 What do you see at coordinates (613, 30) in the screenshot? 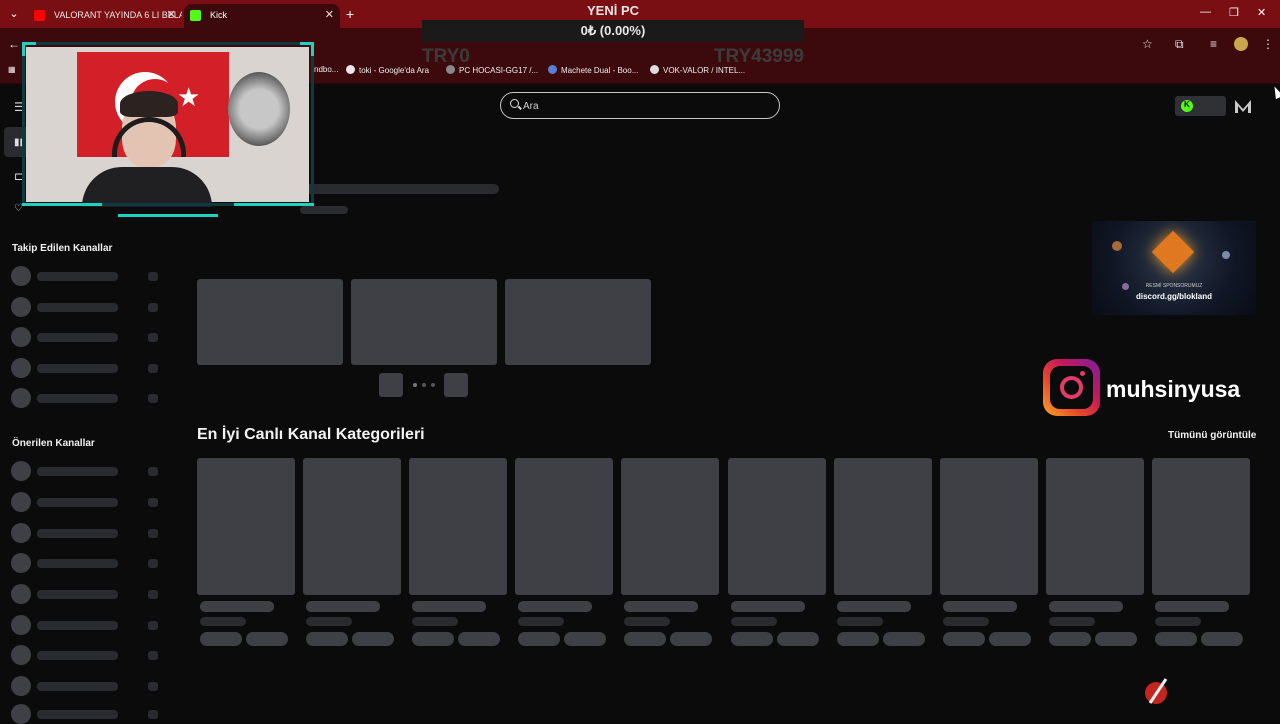
I see `goal-progress-text: 0₺ (0.00%)` at bounding box center [613, 30].